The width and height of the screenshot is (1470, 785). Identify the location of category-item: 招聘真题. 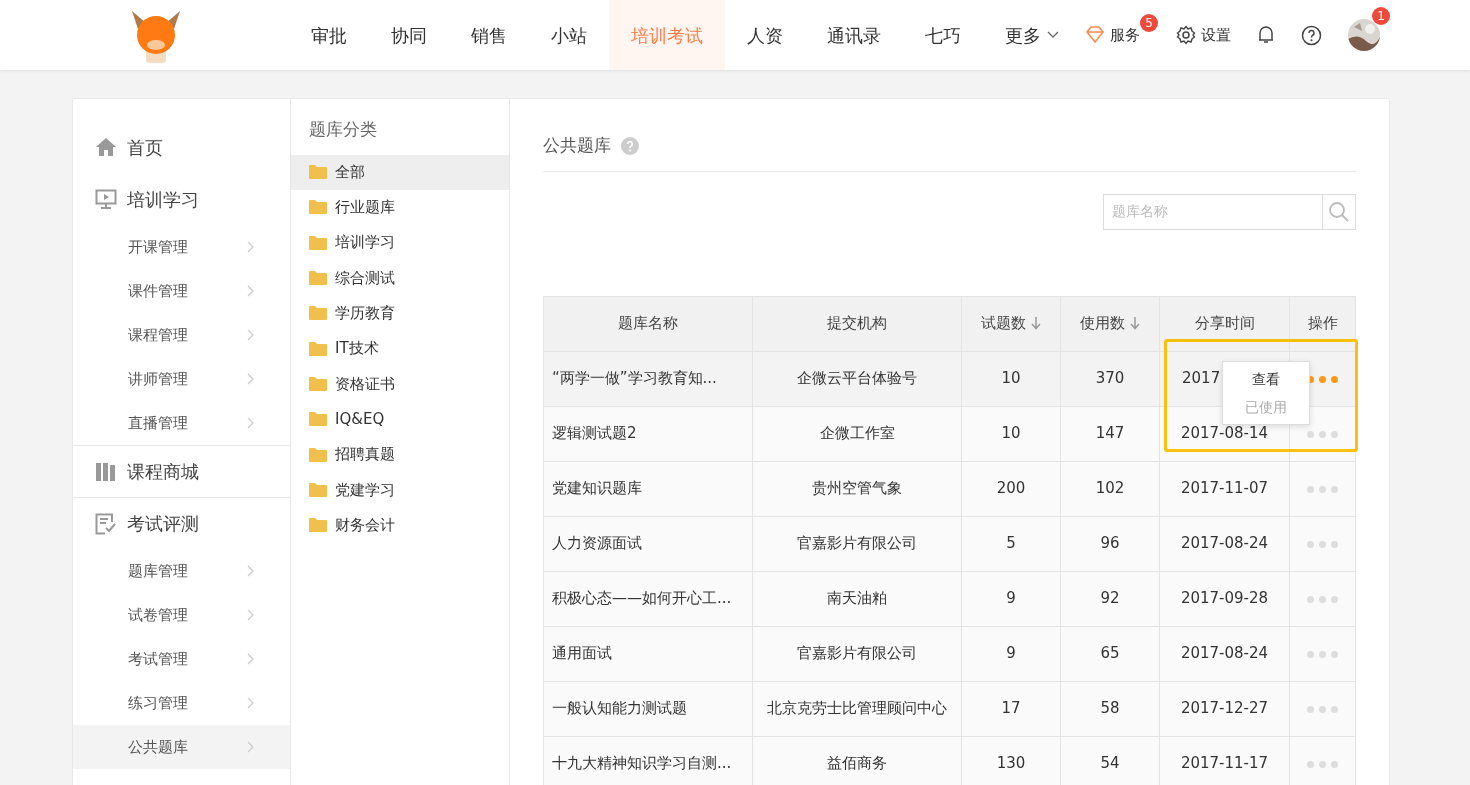
(400, 454).